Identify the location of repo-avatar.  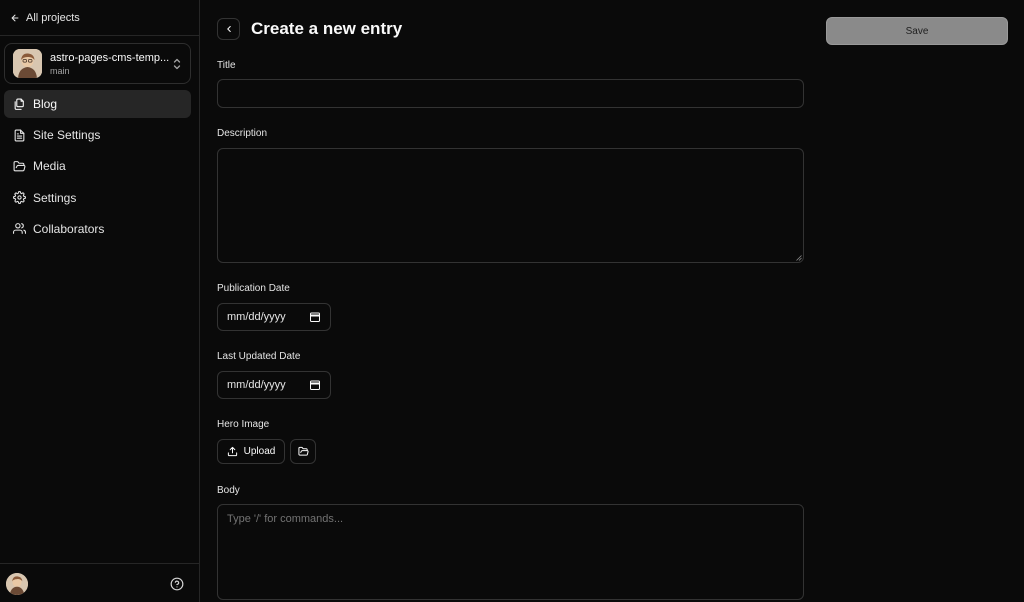
(27, 63).